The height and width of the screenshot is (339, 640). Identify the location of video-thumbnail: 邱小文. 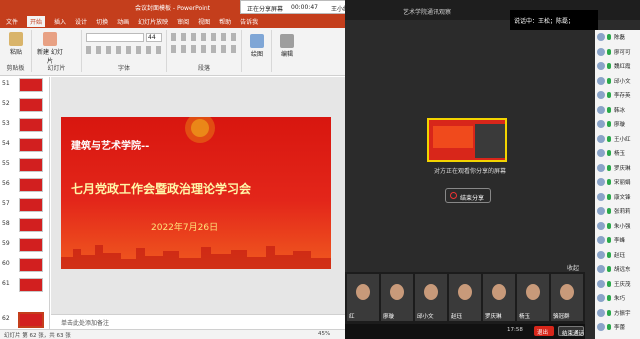
(431, 297).